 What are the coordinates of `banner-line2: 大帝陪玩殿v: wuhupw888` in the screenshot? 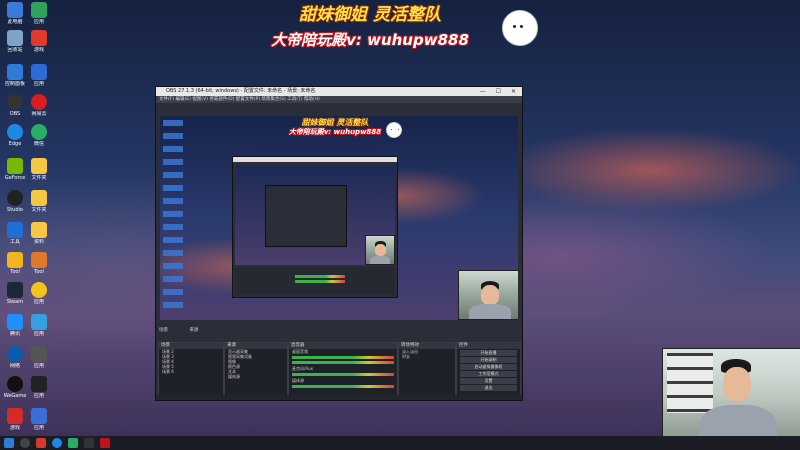 It's located at (370, 40).